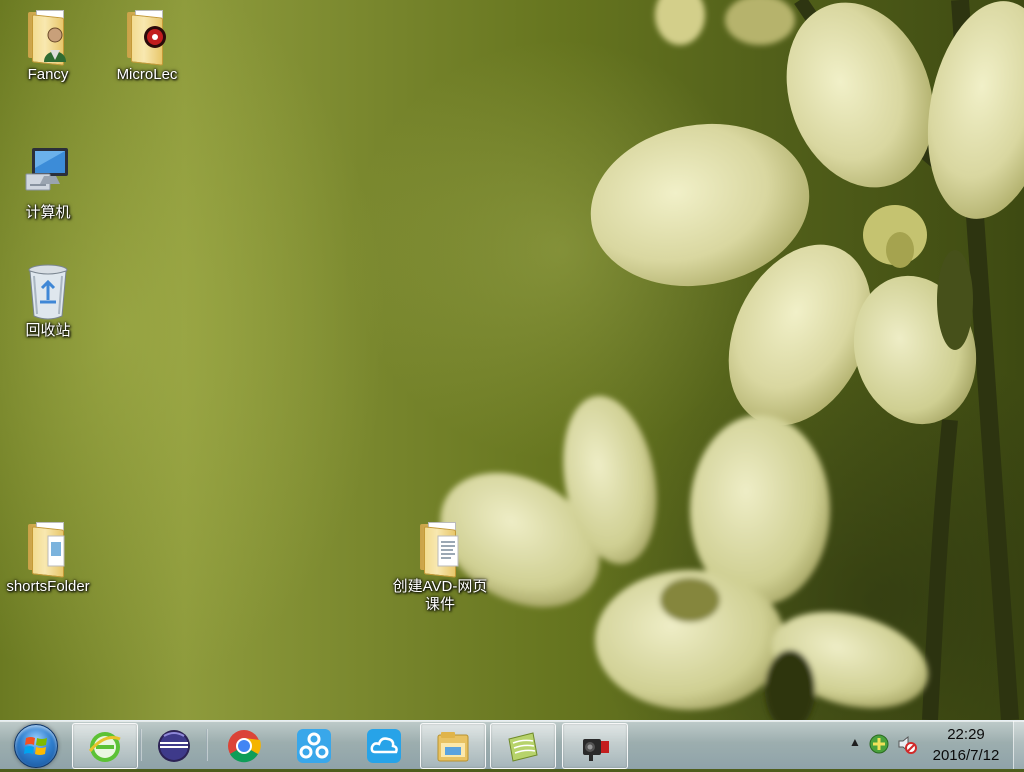 This screenshot has height=772, width=1024. I want to click on computer-icon, so click(48, 173).